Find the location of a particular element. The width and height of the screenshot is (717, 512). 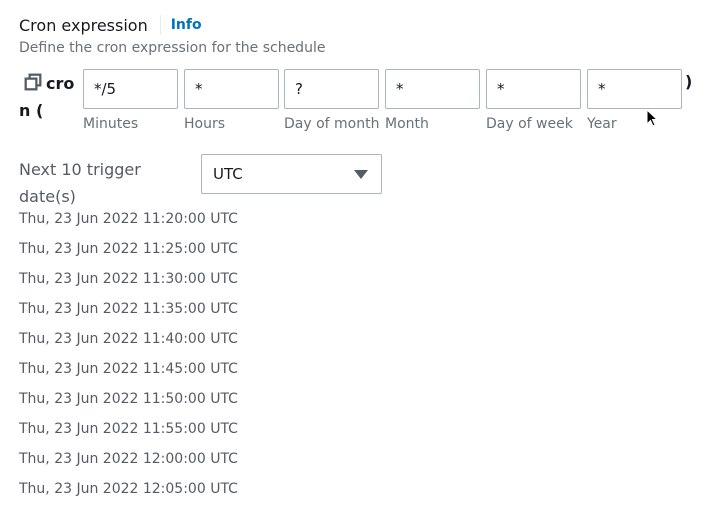

cron-suffix: ) is located at coordinates (689, 81).